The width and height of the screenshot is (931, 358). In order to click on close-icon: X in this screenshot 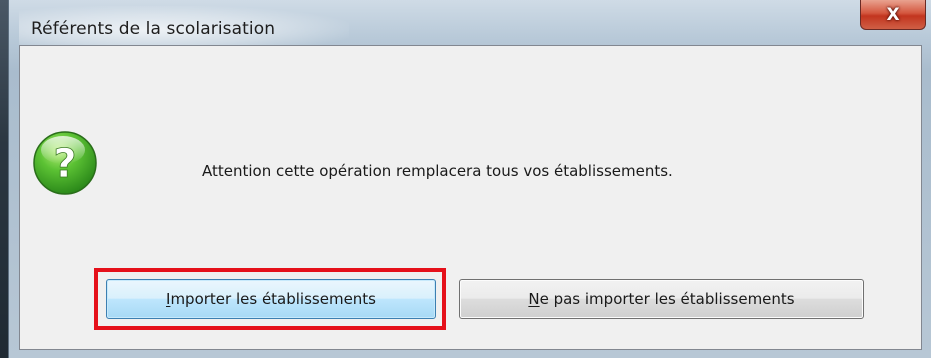, I will do `click(893, 14)`.